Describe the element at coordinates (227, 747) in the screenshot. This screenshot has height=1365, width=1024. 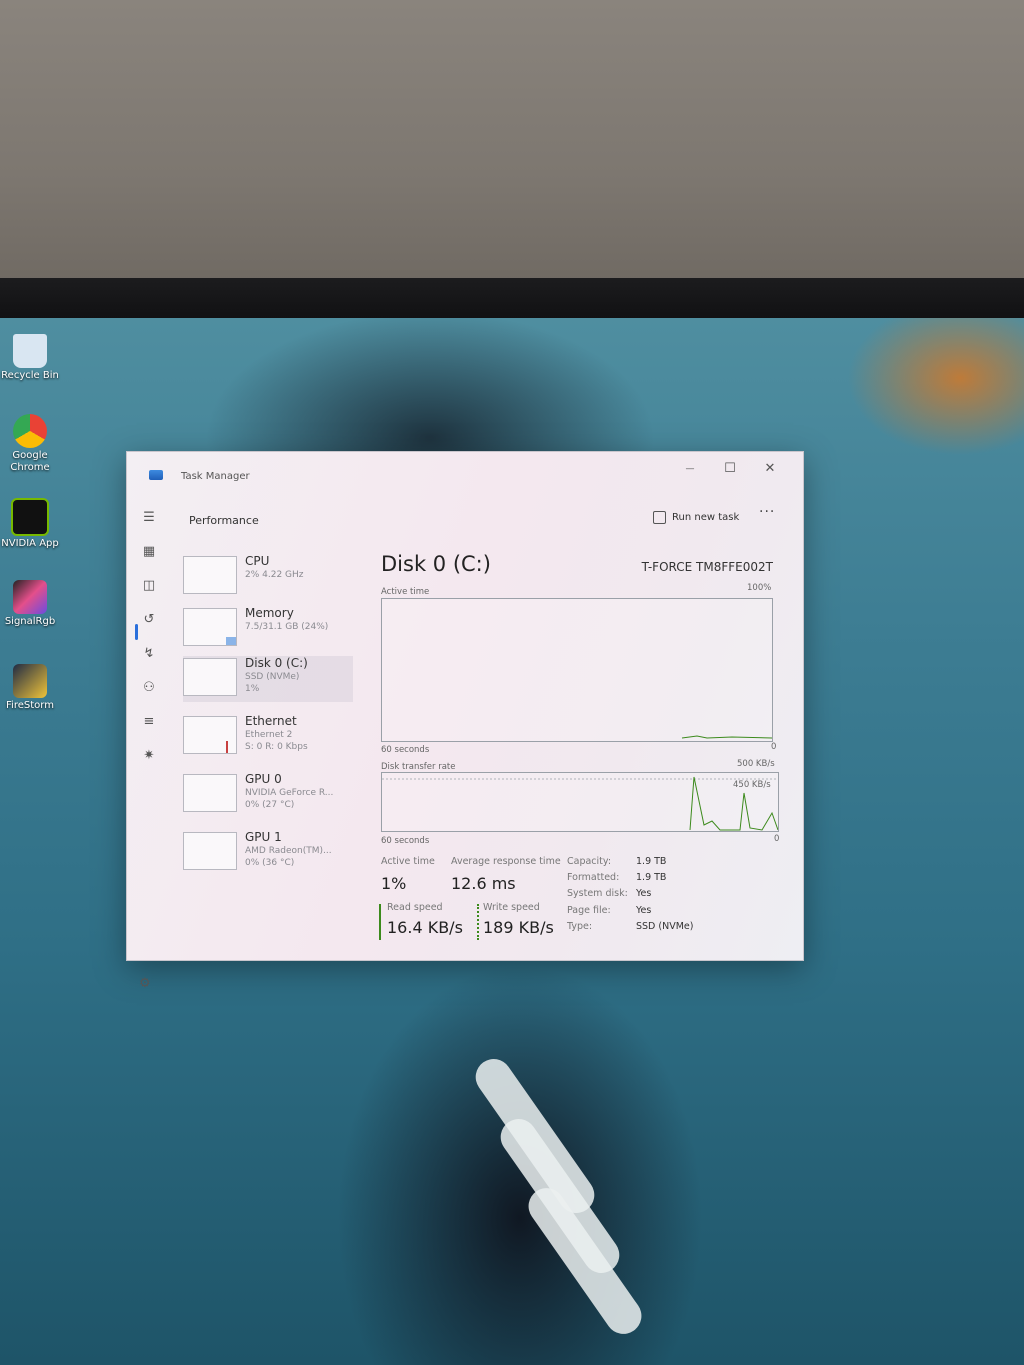
I see `ethernet-spike` at that location.